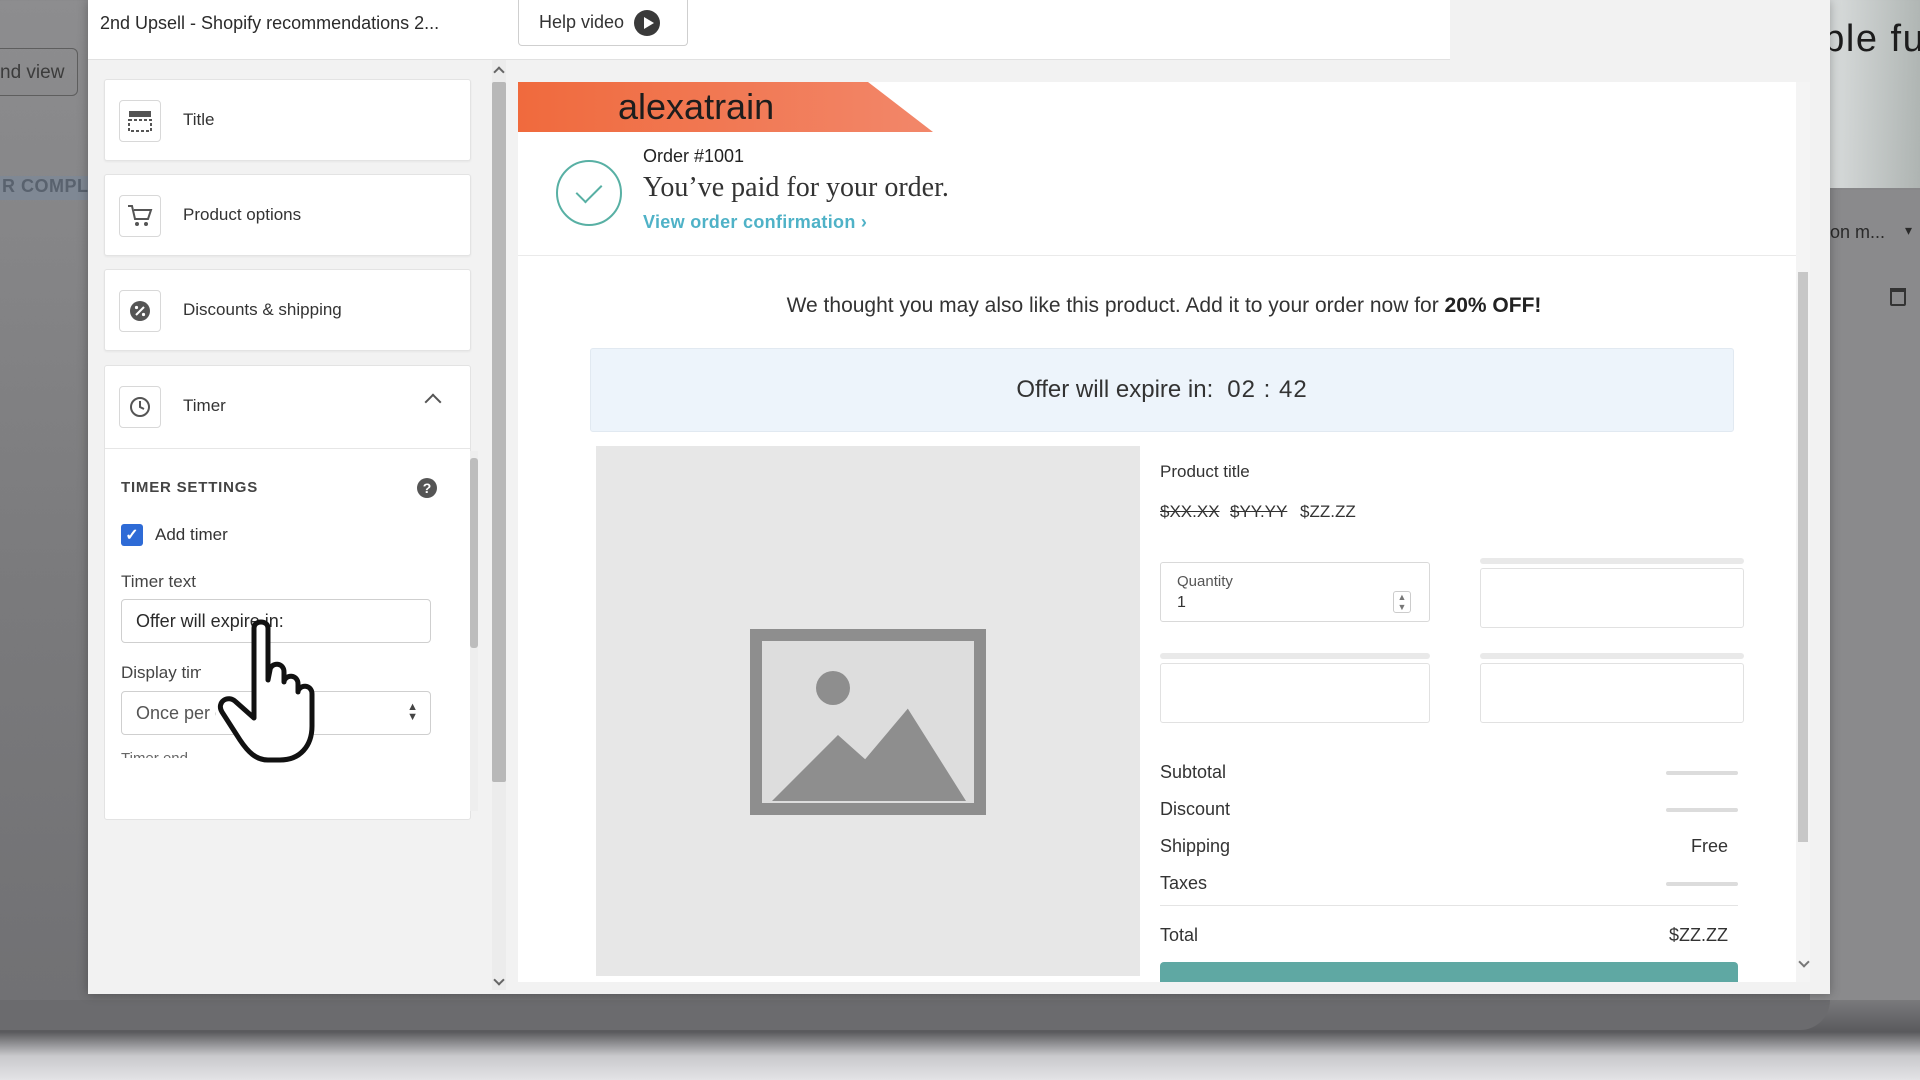  I want to click on product-image-placeholder, so click(868, 711).